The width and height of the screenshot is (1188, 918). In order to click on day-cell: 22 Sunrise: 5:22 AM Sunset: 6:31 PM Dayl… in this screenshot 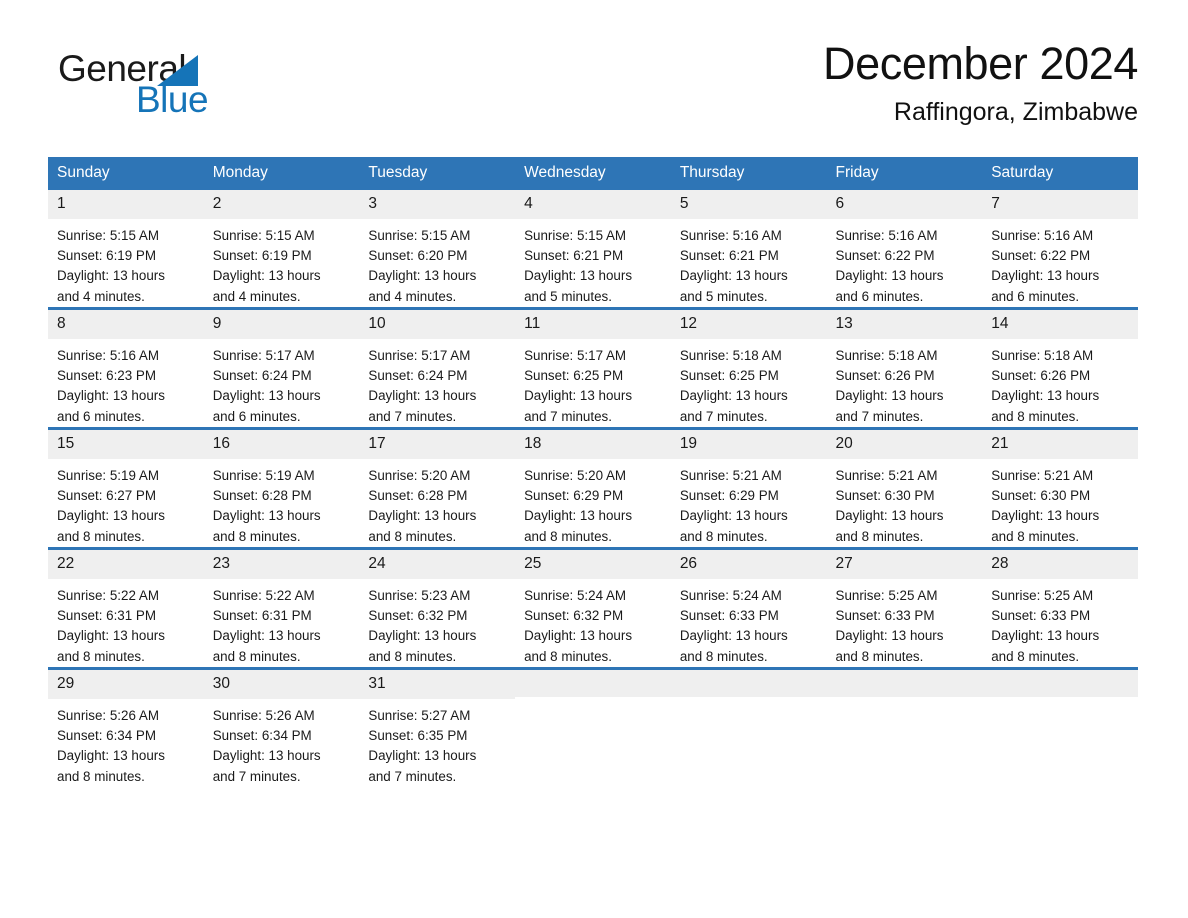, I will do `click(126, 608)`.